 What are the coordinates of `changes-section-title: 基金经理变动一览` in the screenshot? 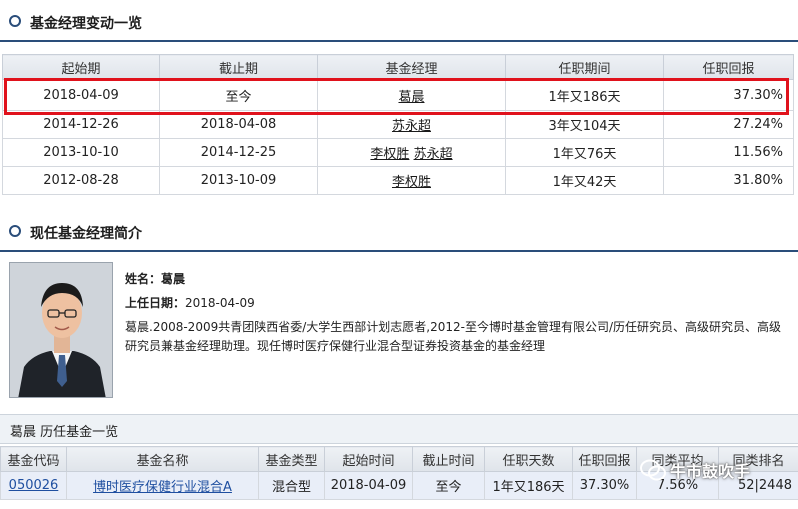 It's located at (86, 24).